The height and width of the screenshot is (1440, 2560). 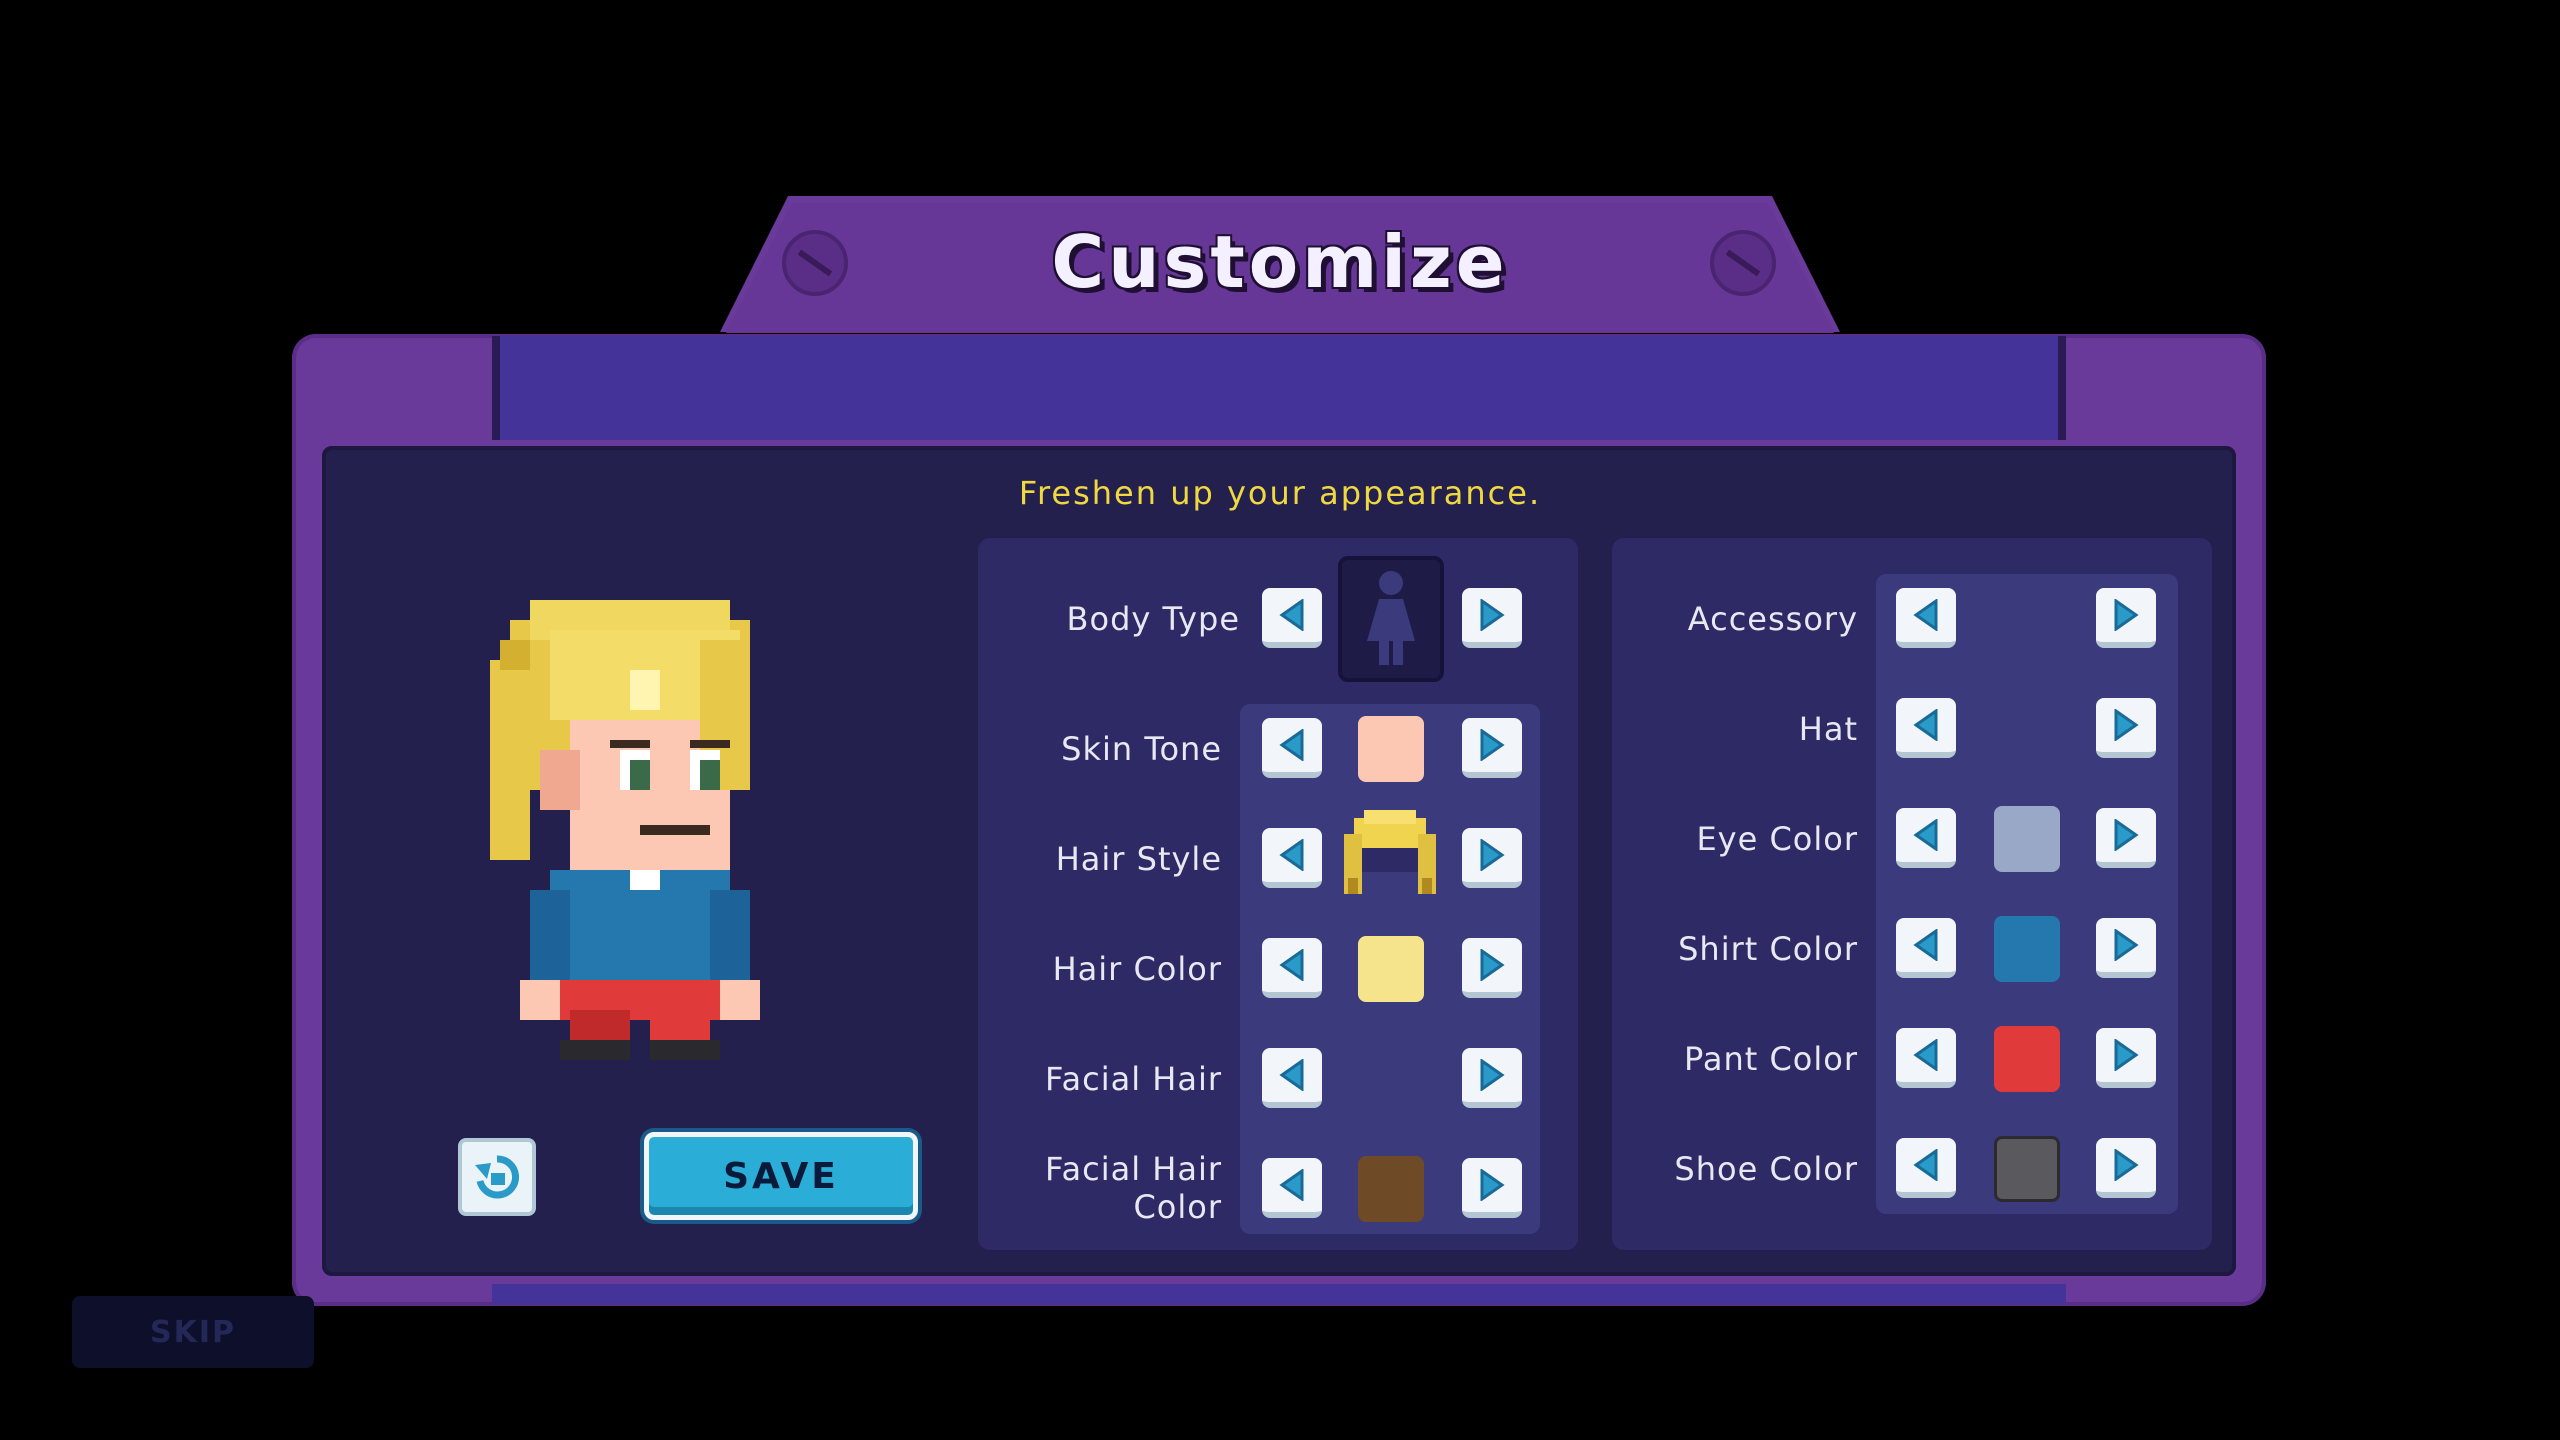 I want to click on shirt-color-prev-button, so click(x=1926, y=948).